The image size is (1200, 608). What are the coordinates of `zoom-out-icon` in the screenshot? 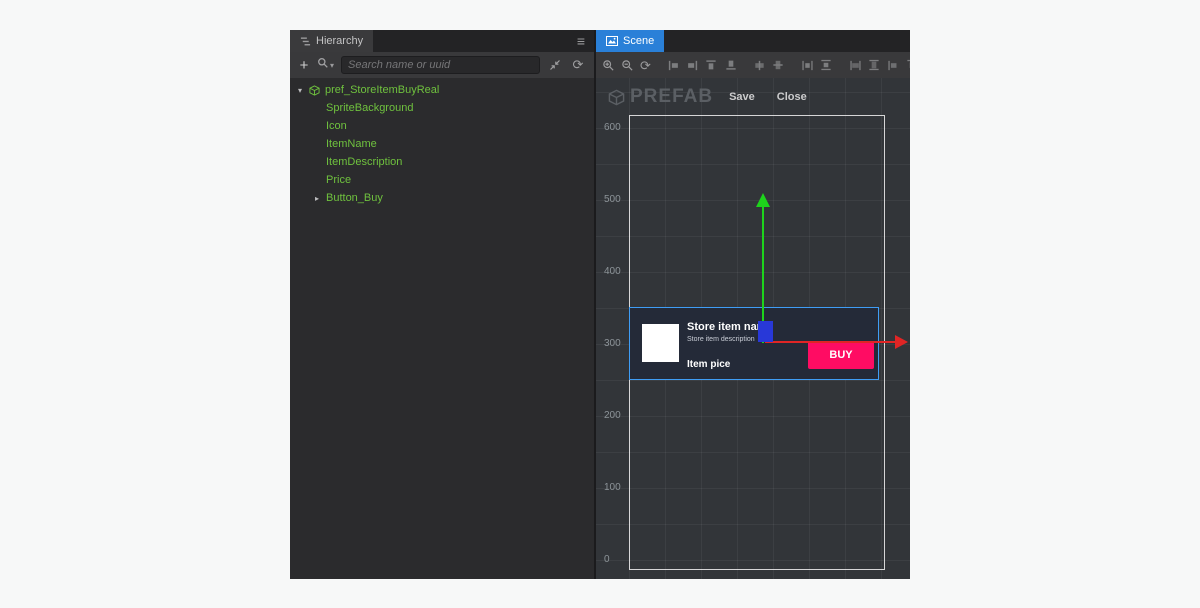 It's located at (627, 65).